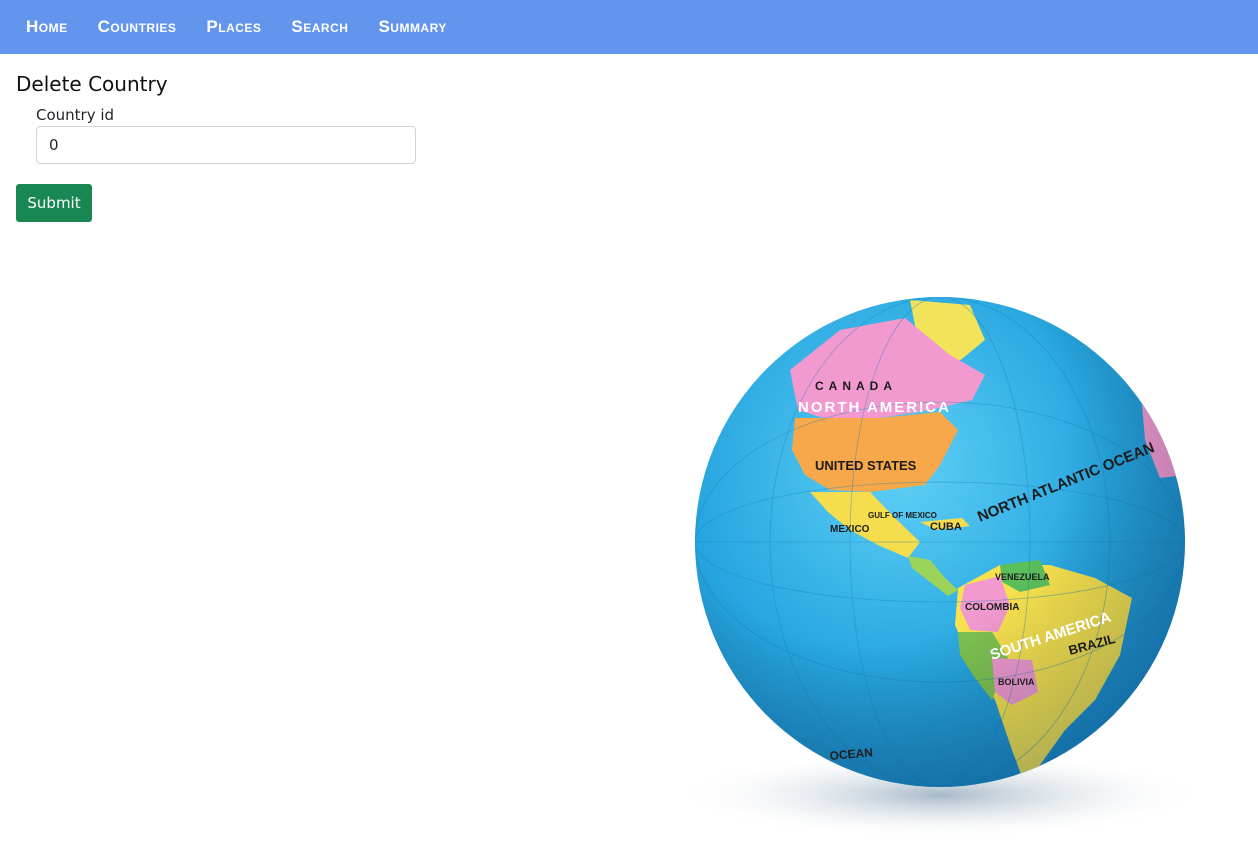 The image size is (1258, 854). What do you see at coordinates (850, 529) in the screenshot?
I see `globe-label-mexico: MEXICO` at bounding box center [850, 529].